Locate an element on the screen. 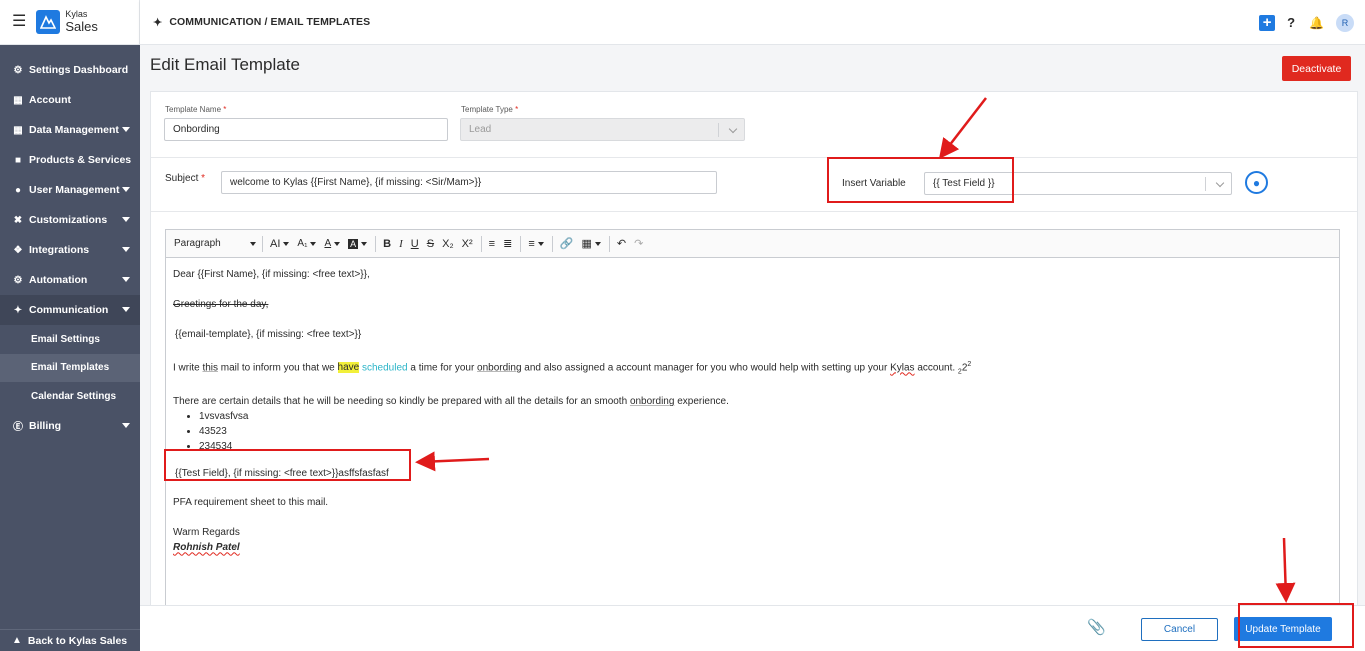 This screenshot has width=1365, height=651. sidebar-subitem-label: Email Settings is located at coordinates (65, 339).